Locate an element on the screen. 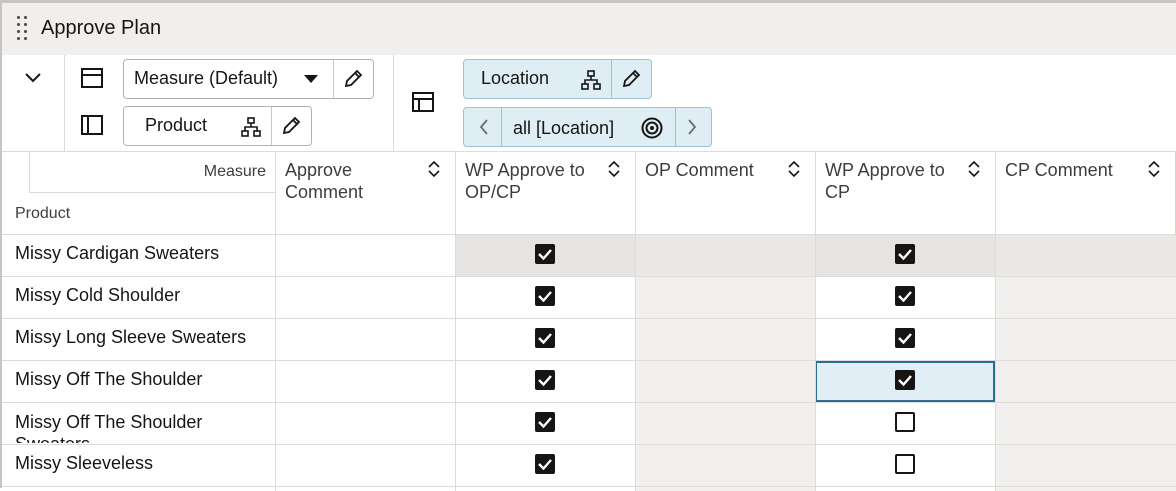  column-header-wp-approve-cp: WP Approve to CP is located at coordinates (895, 181).